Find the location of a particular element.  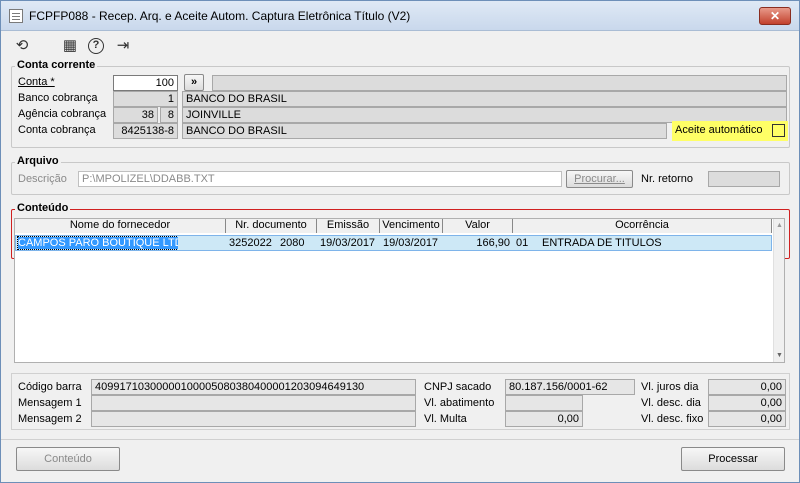

juros-field: 0,00 is located at coordinates (747, 387).